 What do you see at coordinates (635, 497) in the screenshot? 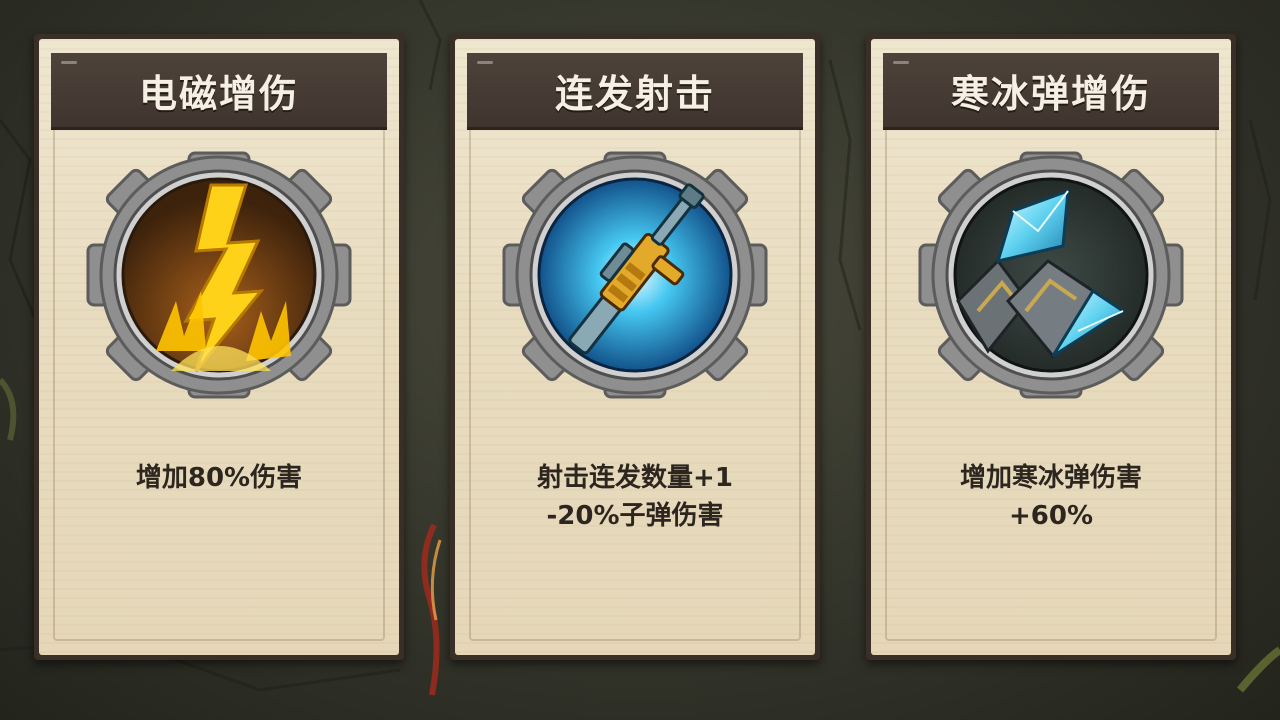
I see `card-description: 射击连发数量+1 -20%子弹伤害` at bounding box center [635, 497].